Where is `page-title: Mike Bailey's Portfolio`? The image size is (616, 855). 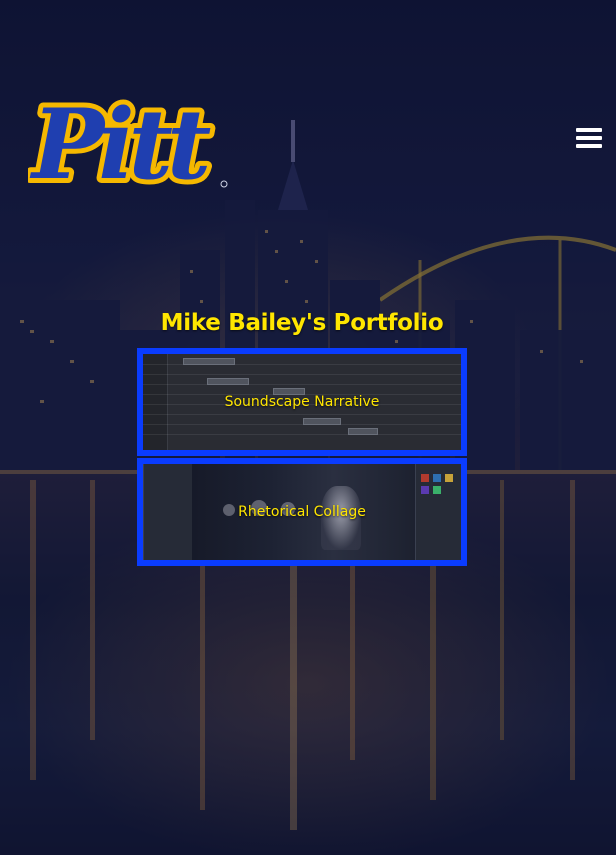 page-title: Mike Bailey's Portfolio is located at coordinates (302, 323).